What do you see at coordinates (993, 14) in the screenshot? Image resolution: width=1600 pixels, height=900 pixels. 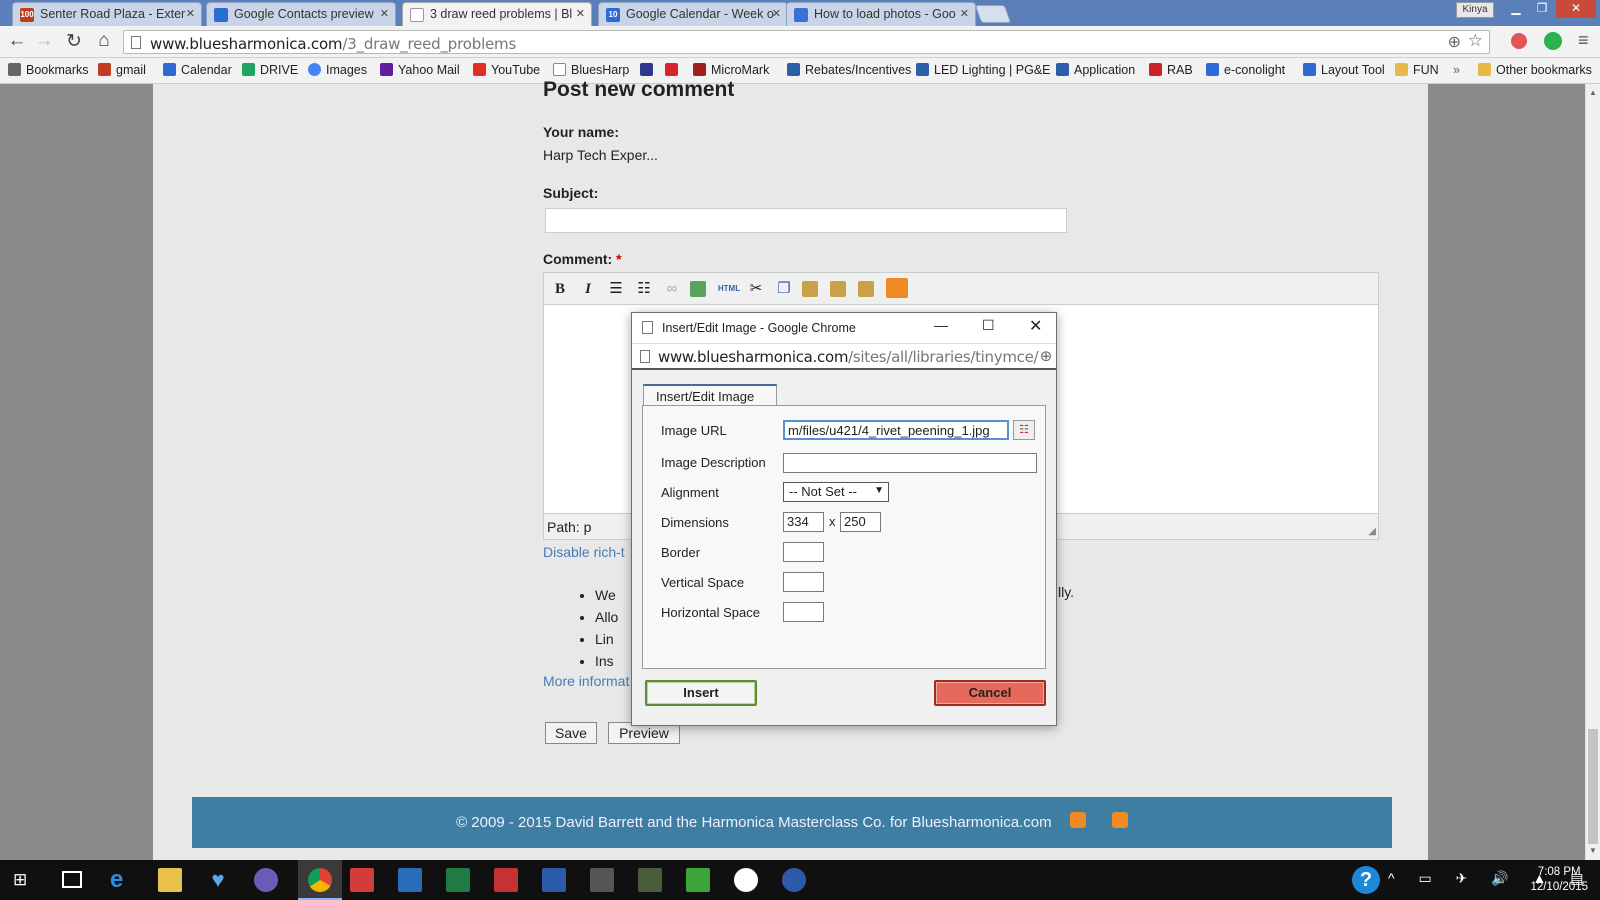 I see `new-tab-button` at bounding box center [993, 14].